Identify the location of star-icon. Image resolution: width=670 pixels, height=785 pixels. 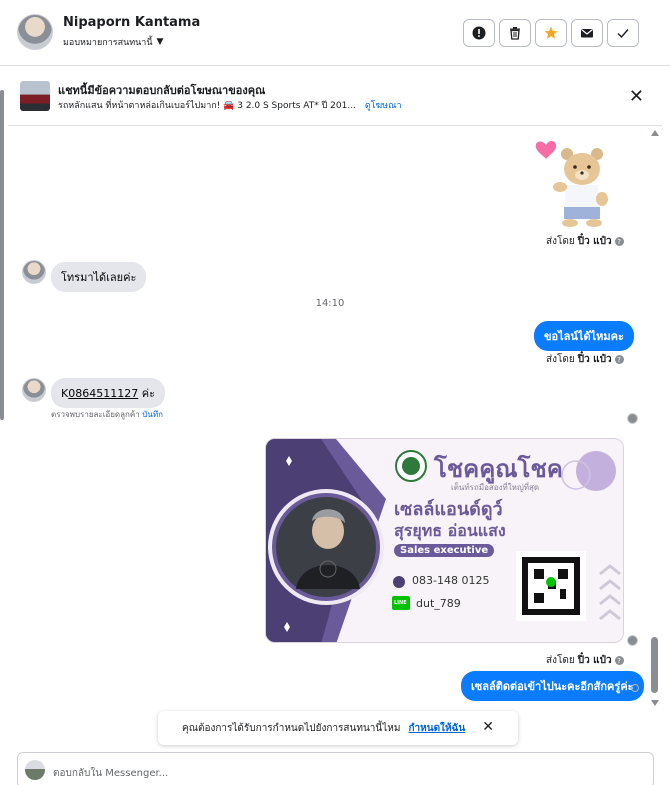
(551, 32).